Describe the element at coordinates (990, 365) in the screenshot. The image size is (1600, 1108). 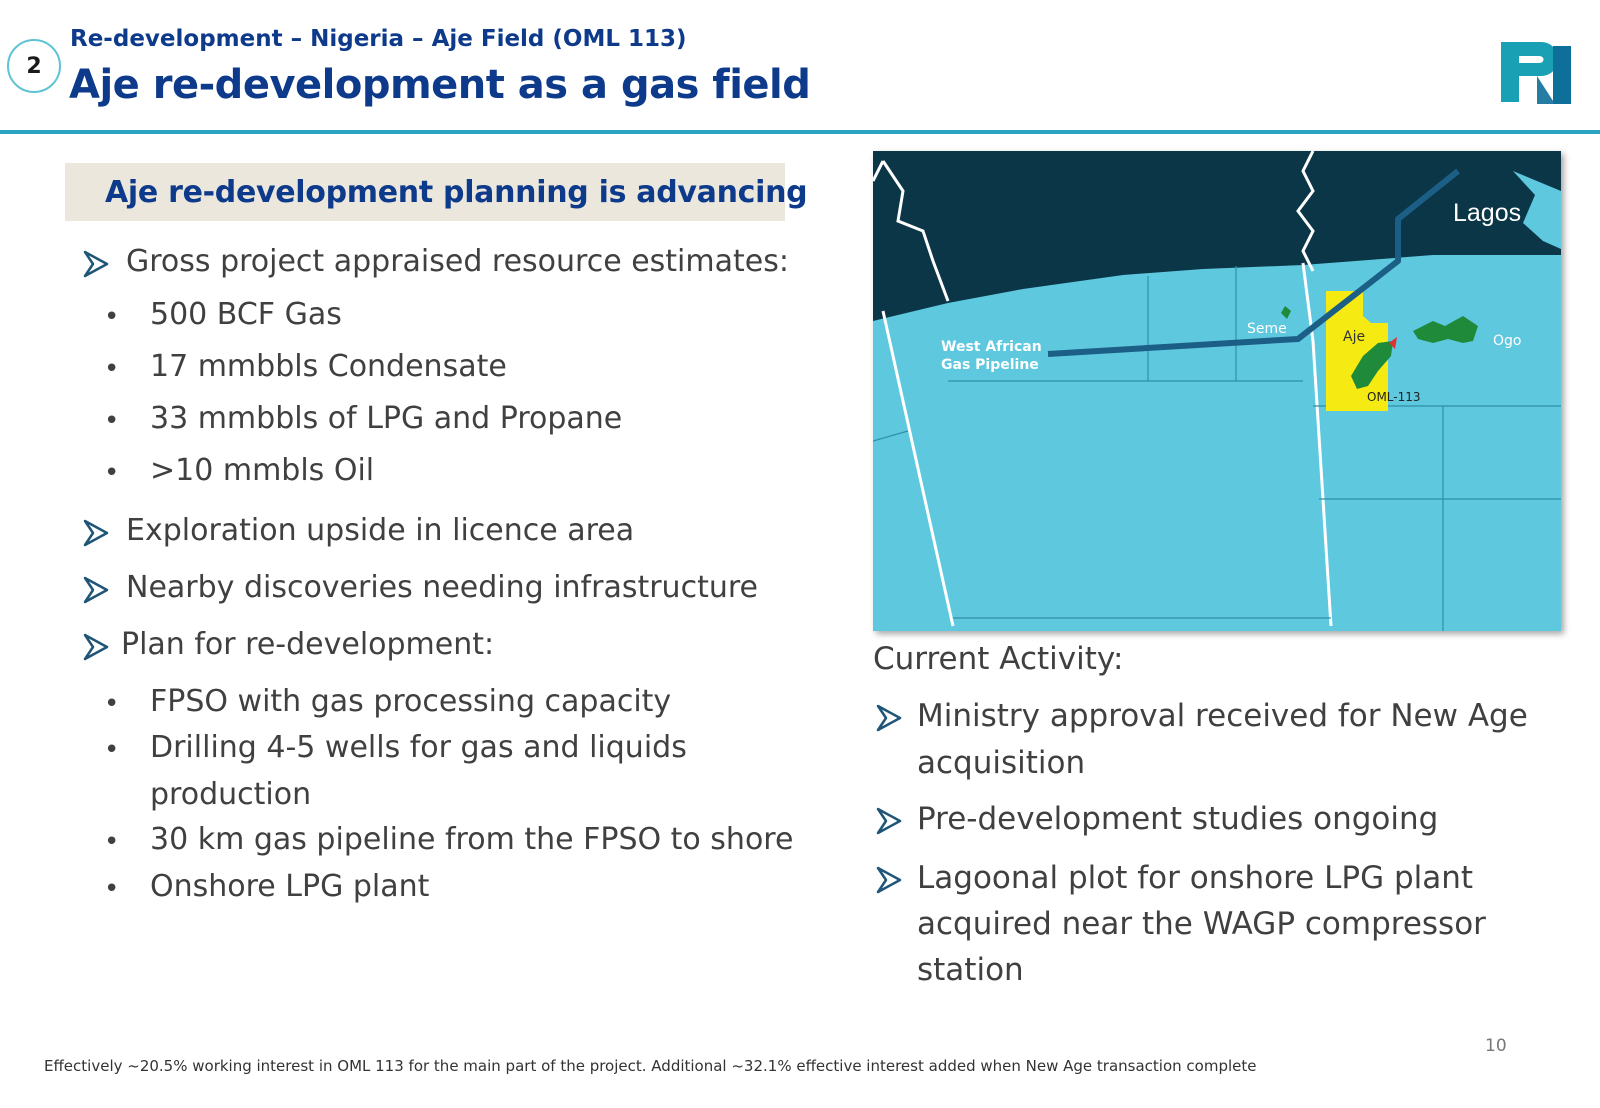
I see `pipeline-label-line2: Gas Pipeline` at that location.